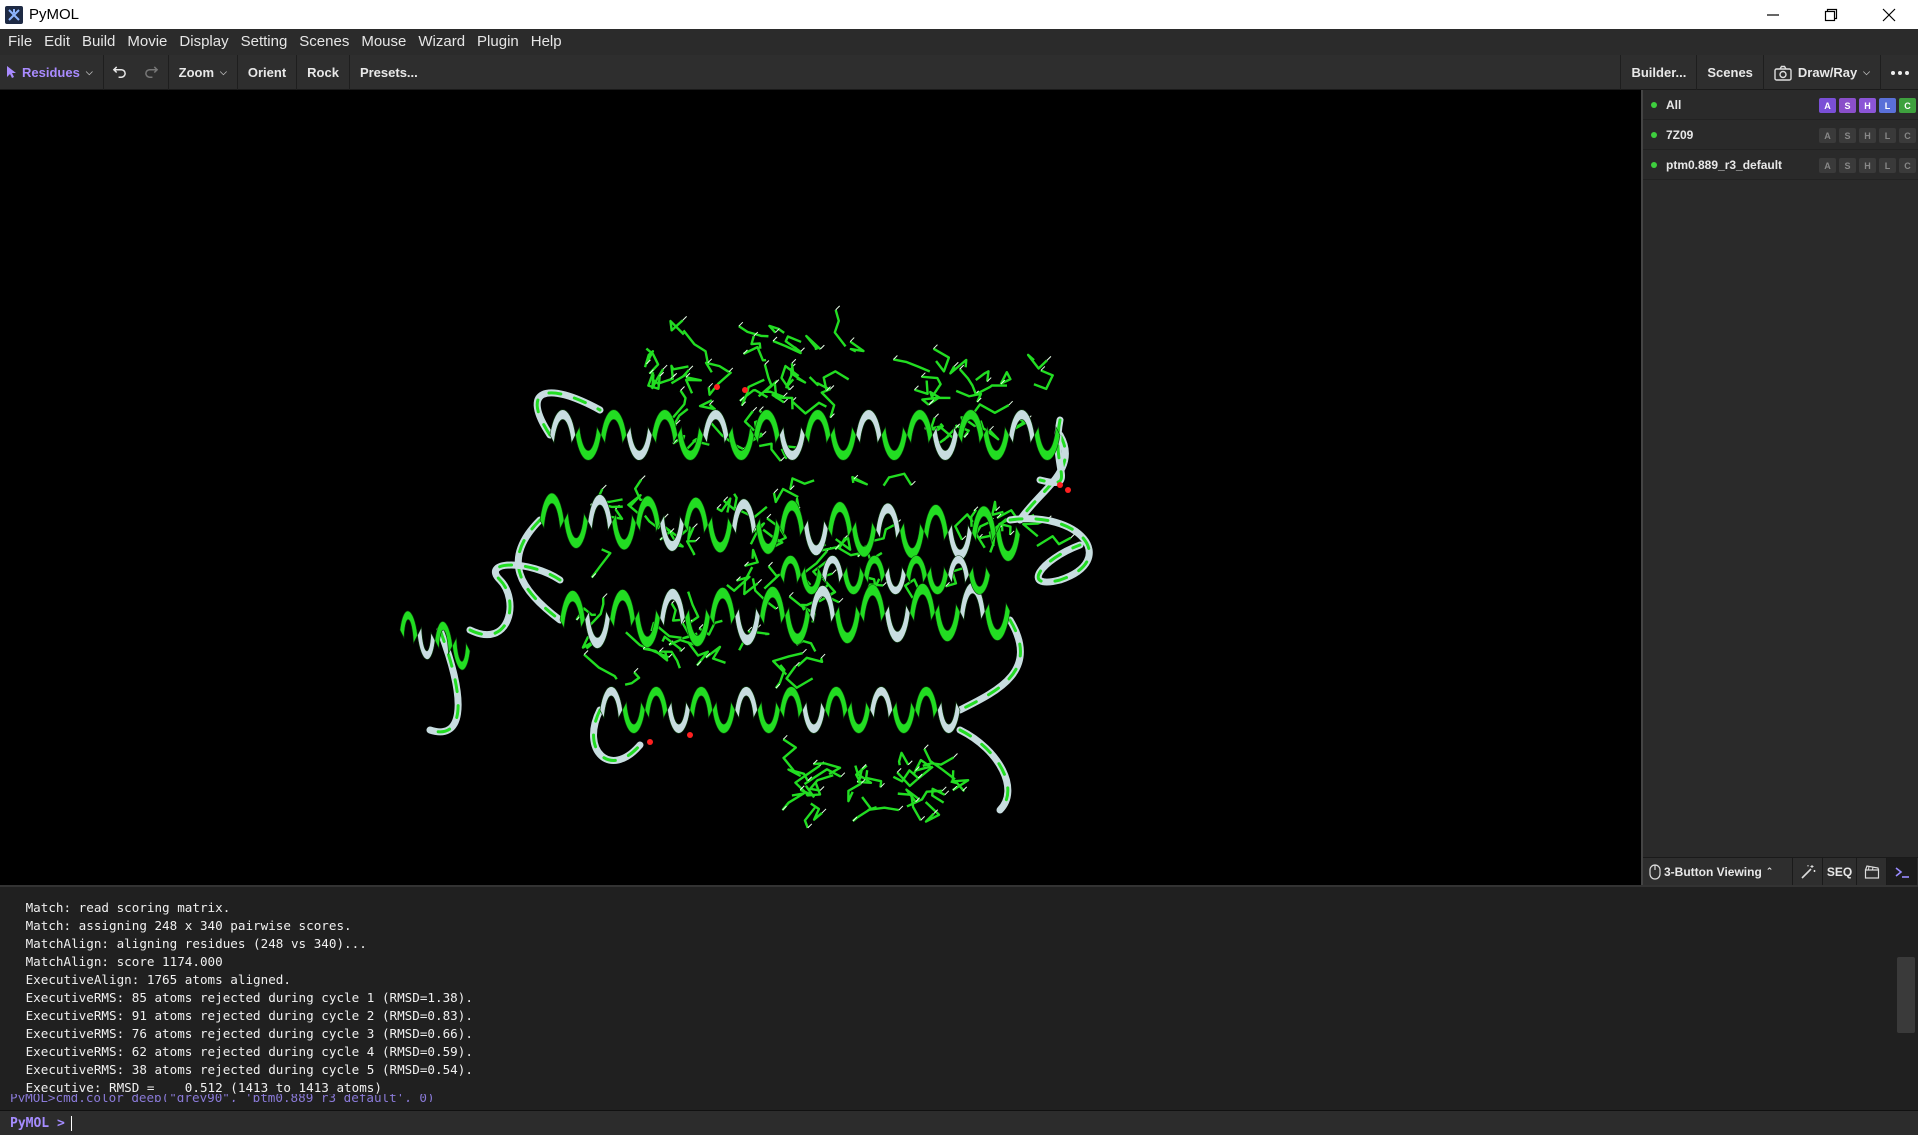  I want to click on menu-mouse: Mouse, so click(383, 42).